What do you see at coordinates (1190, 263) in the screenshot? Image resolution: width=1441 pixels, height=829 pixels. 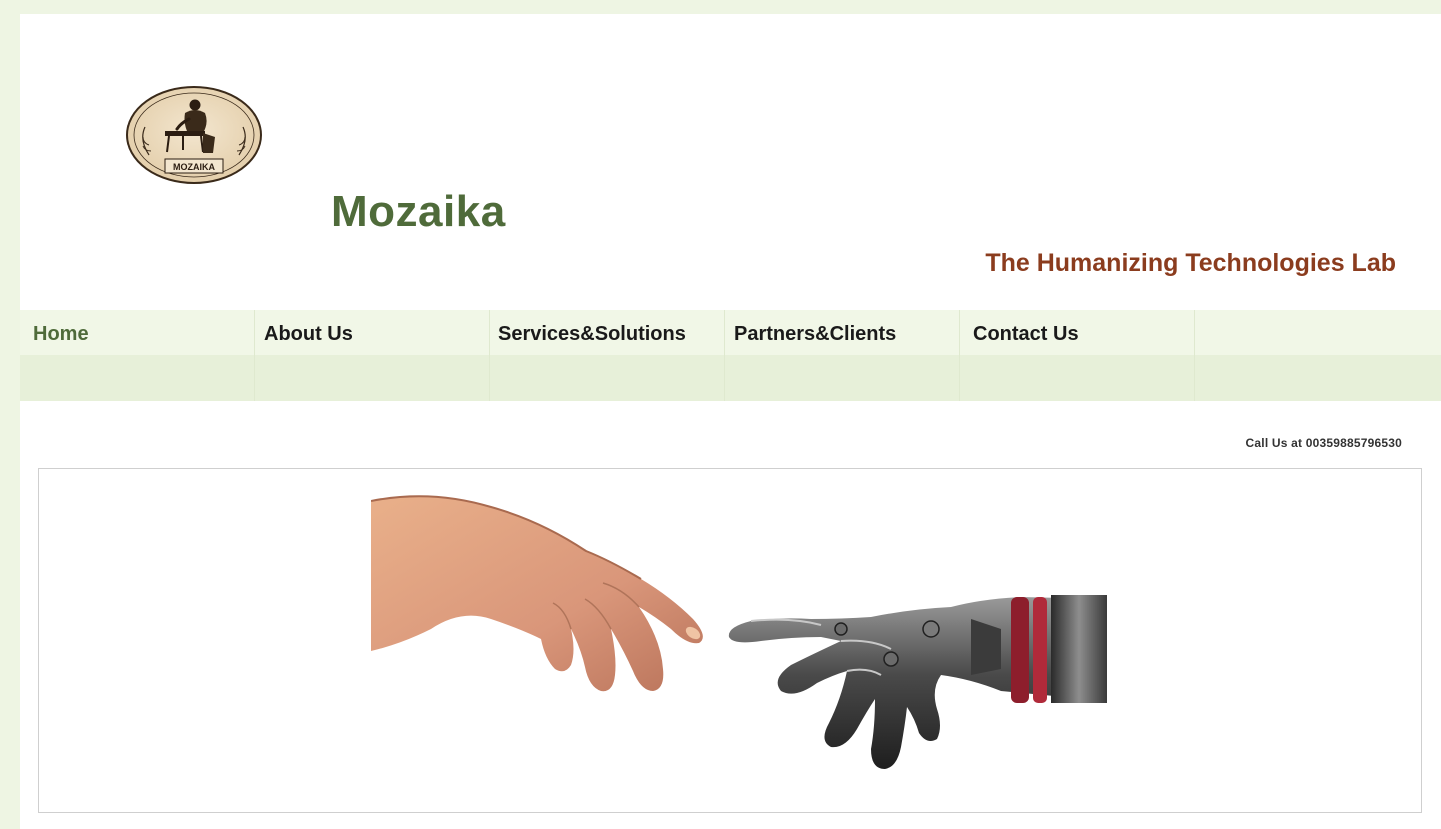 I see `site-tagline: The Humanizing Technologies Lab` at bounding box center [1190, 263].